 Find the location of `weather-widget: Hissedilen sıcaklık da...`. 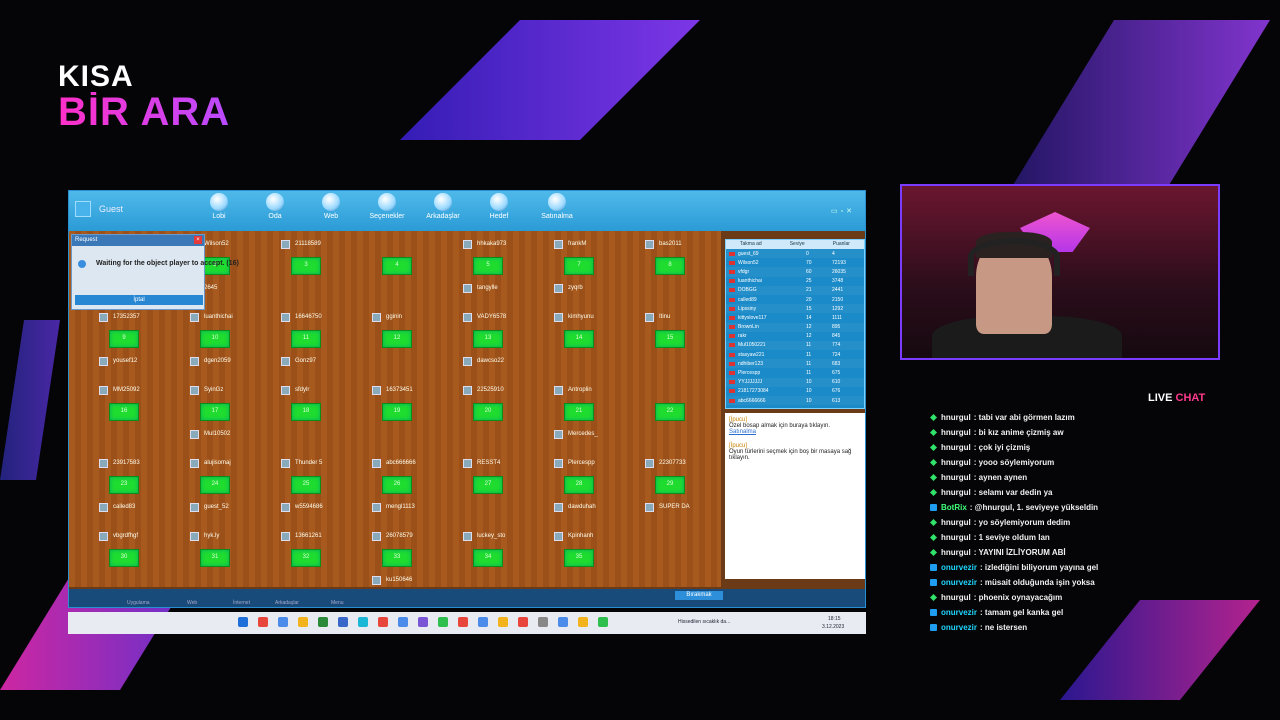

weather-widget: Hissedilen sıcaklık da... is located at coordinates (704, 622).